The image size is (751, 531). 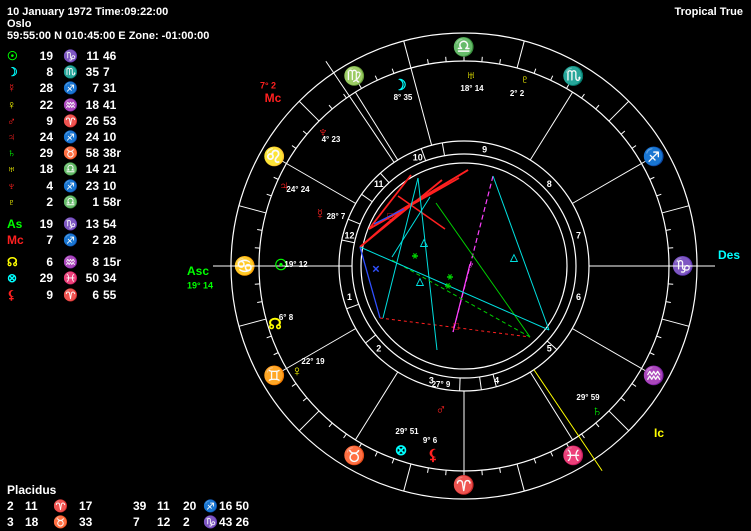 What do you see at coordinates (407, 431) in the screenshot?
I see `chart-planet-degree: 29° 51` at bounding box center [407, 431].